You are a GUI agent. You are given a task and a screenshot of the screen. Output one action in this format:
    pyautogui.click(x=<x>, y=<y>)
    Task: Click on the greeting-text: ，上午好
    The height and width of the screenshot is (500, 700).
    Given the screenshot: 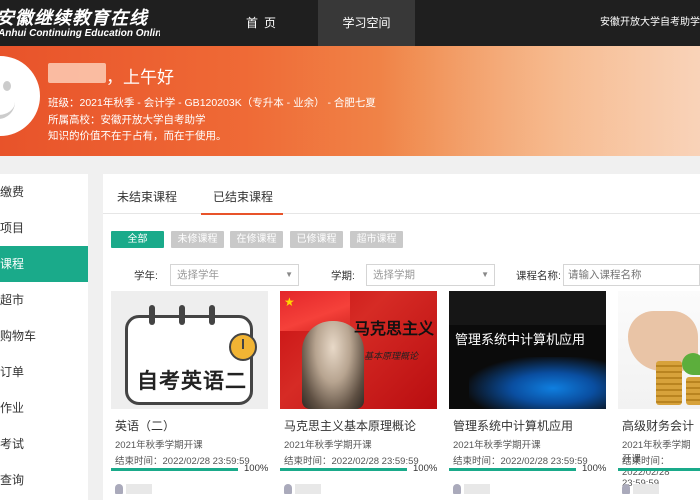 What is the action you would take?
    pyautogui.click(x=140, y=77)
    